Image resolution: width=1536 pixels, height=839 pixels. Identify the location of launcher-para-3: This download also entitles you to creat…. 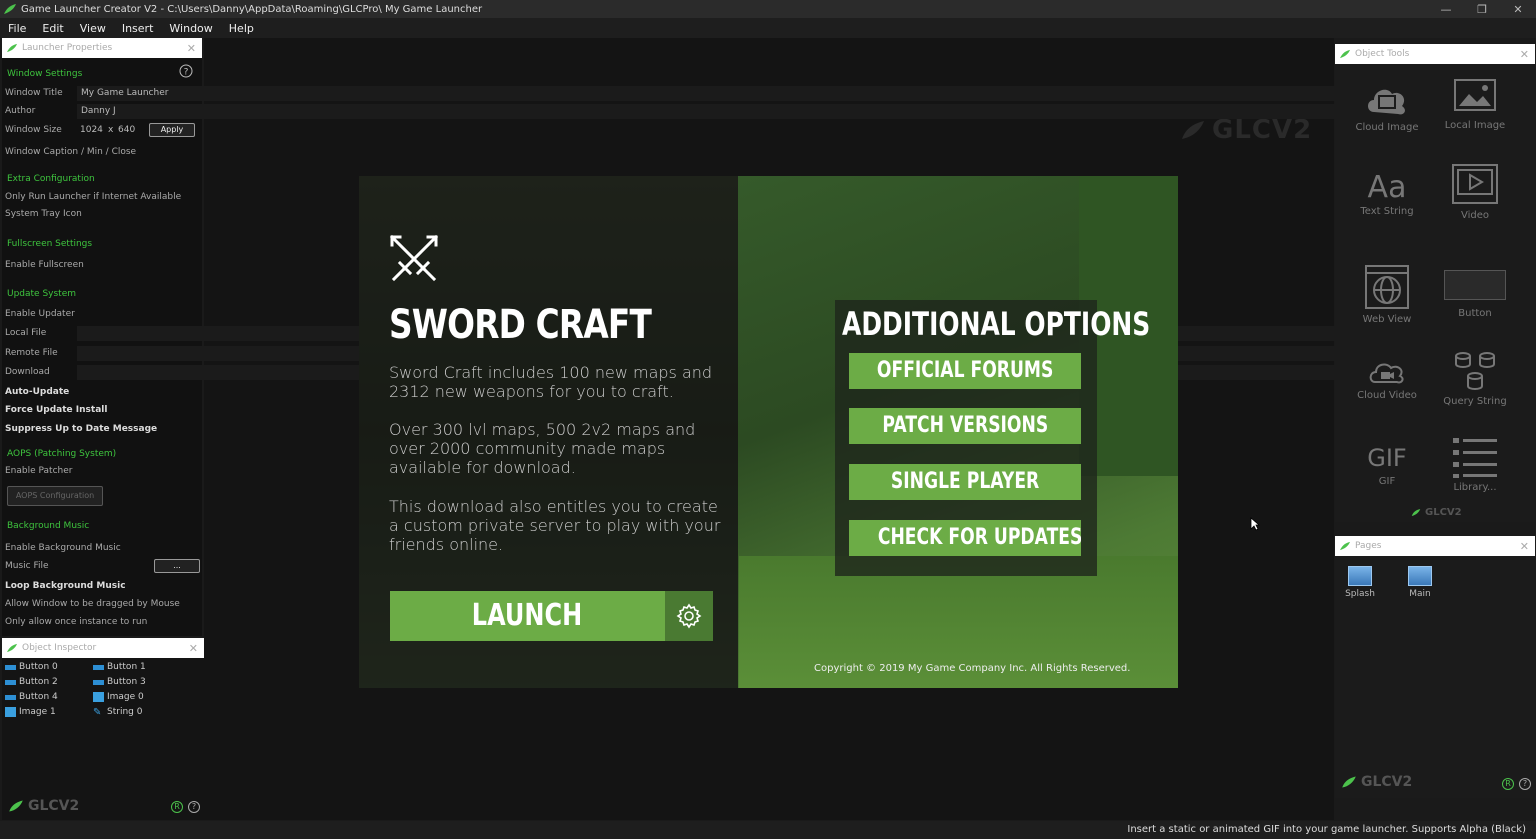
(555, 525).